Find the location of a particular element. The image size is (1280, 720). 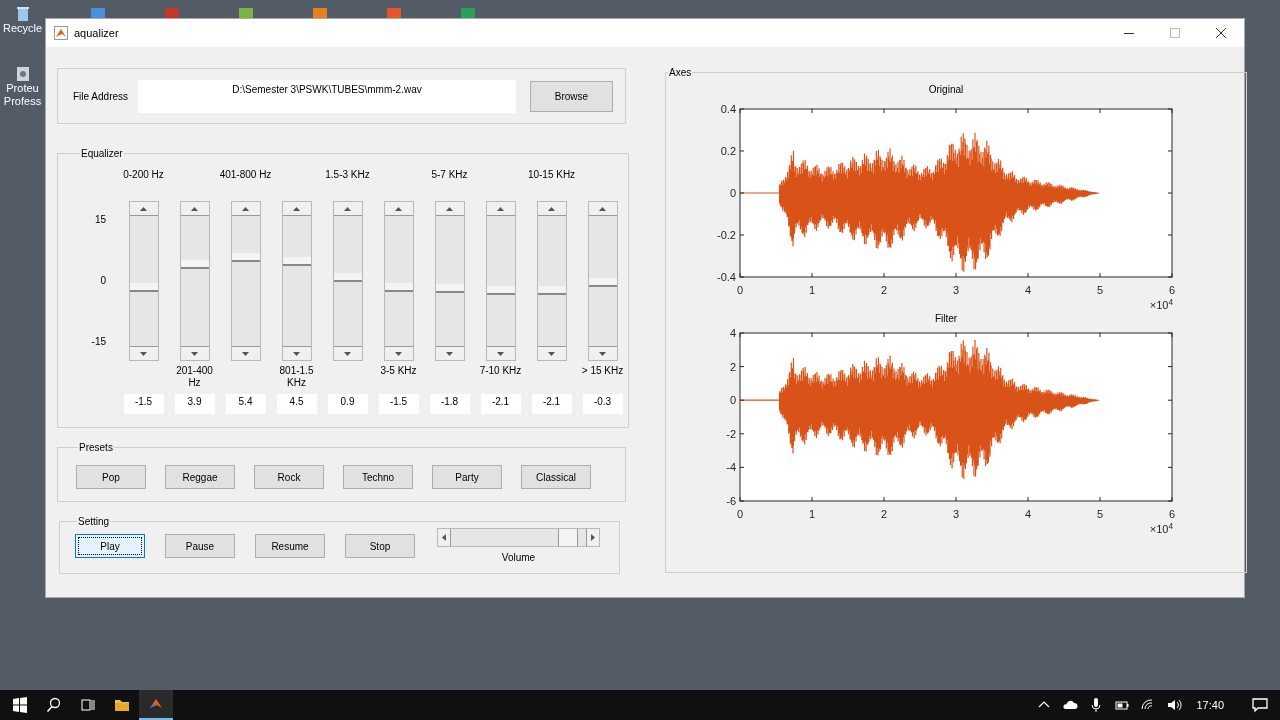

preset-button: Classical is located at coordinates (556, 477).